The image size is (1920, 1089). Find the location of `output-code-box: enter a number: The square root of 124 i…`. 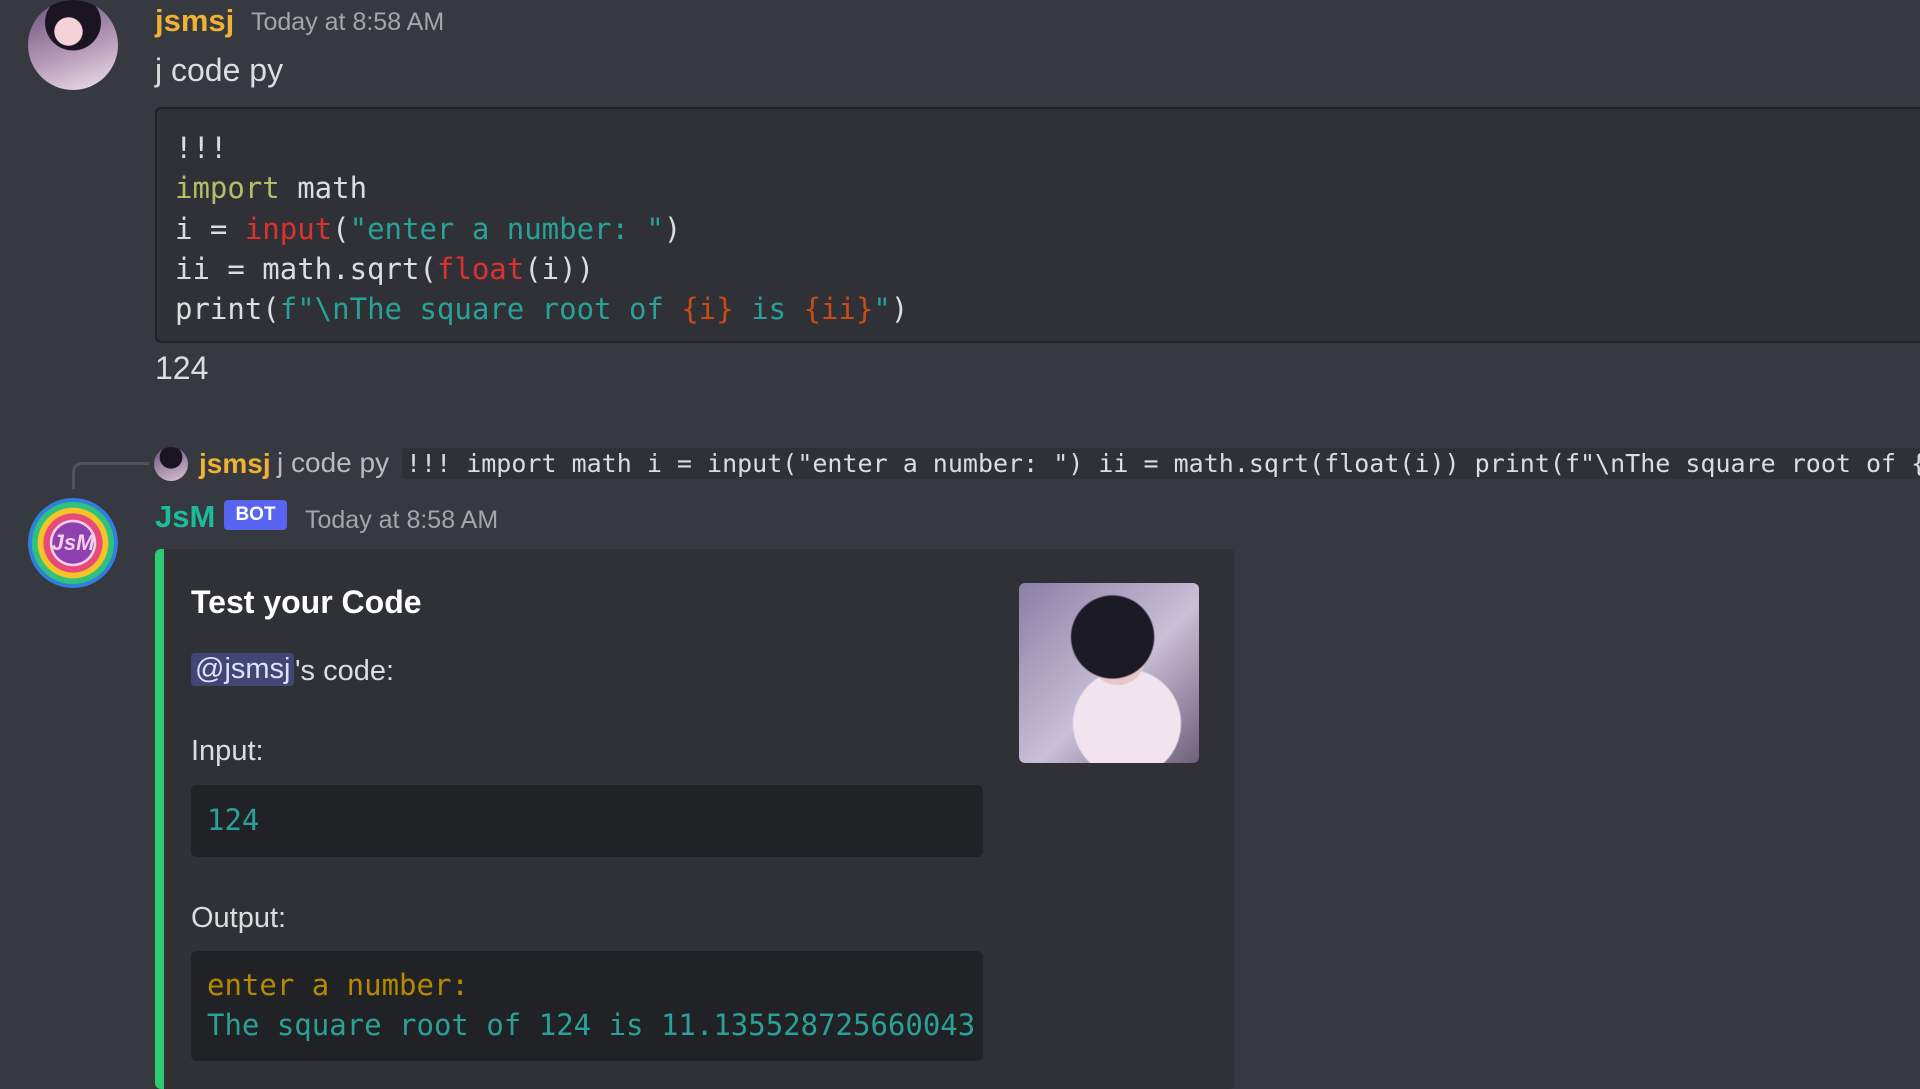

output-code-box: enter a number: The square root of 124 i… is located at coordinates (587, 1006).